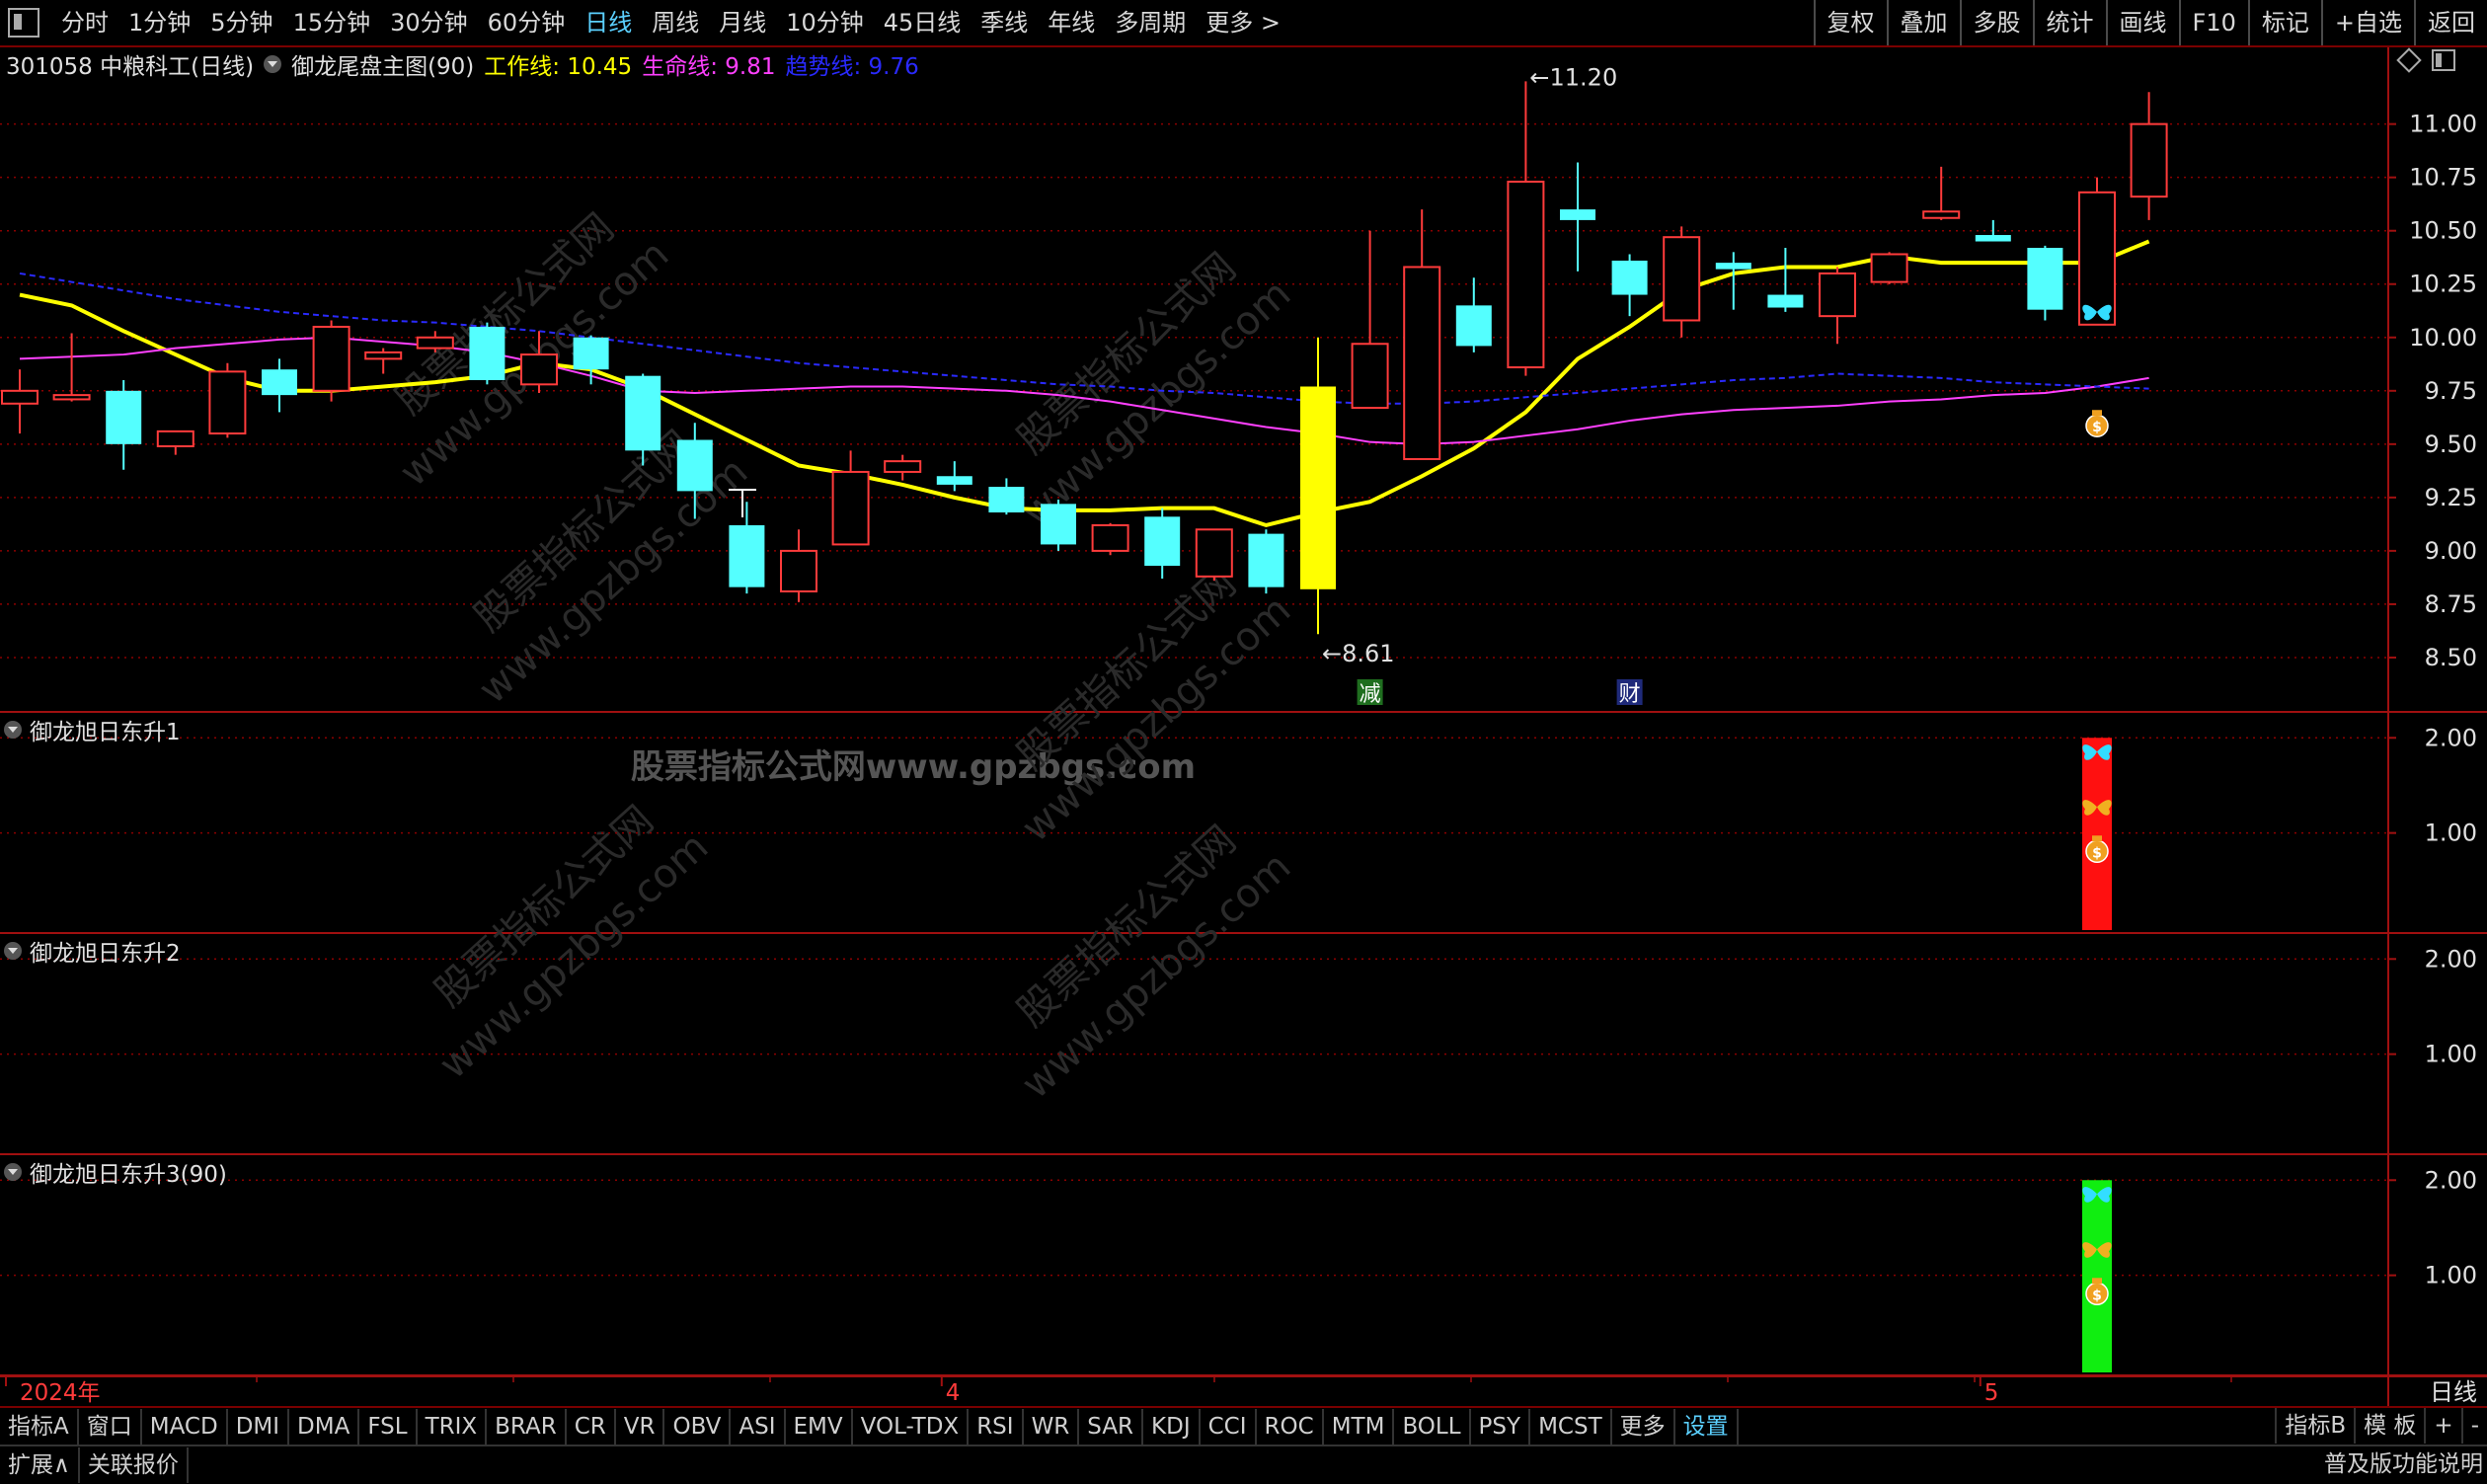 The height and width of the screenshot is (1484, 2487). I want to click on linked-quote-button: 关联报价, so click(134, 1465).